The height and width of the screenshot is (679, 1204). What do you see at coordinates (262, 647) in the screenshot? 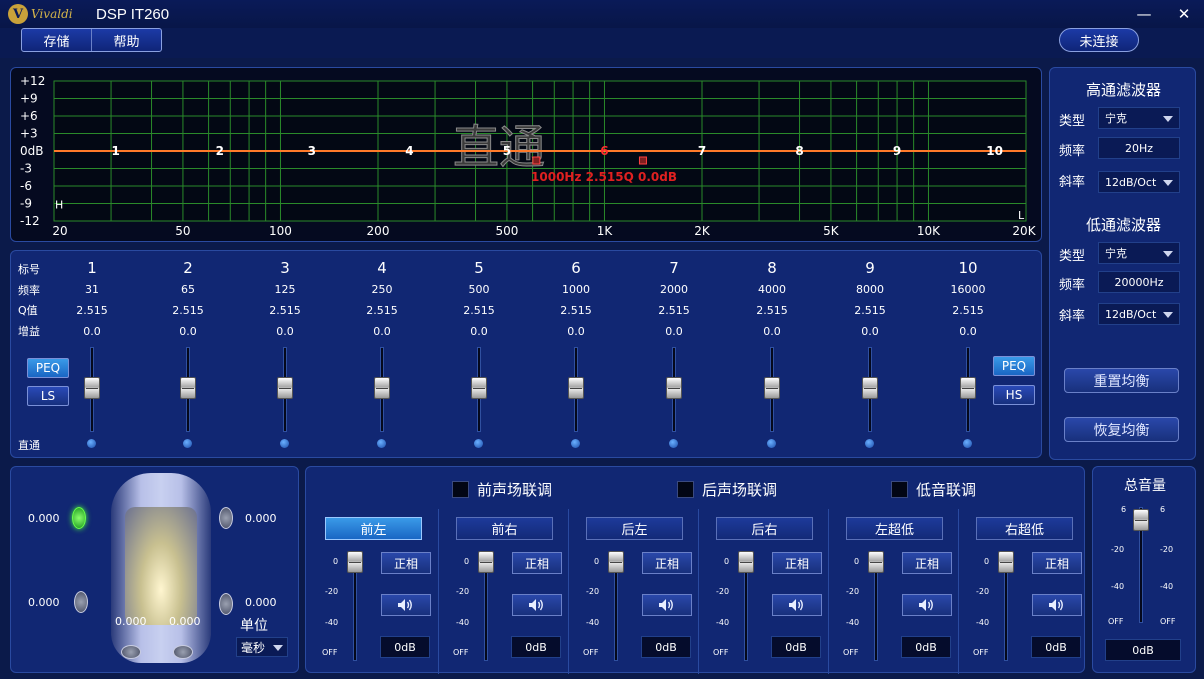
I see `unit-select: 毫秒` at bounding box center [262, 647].